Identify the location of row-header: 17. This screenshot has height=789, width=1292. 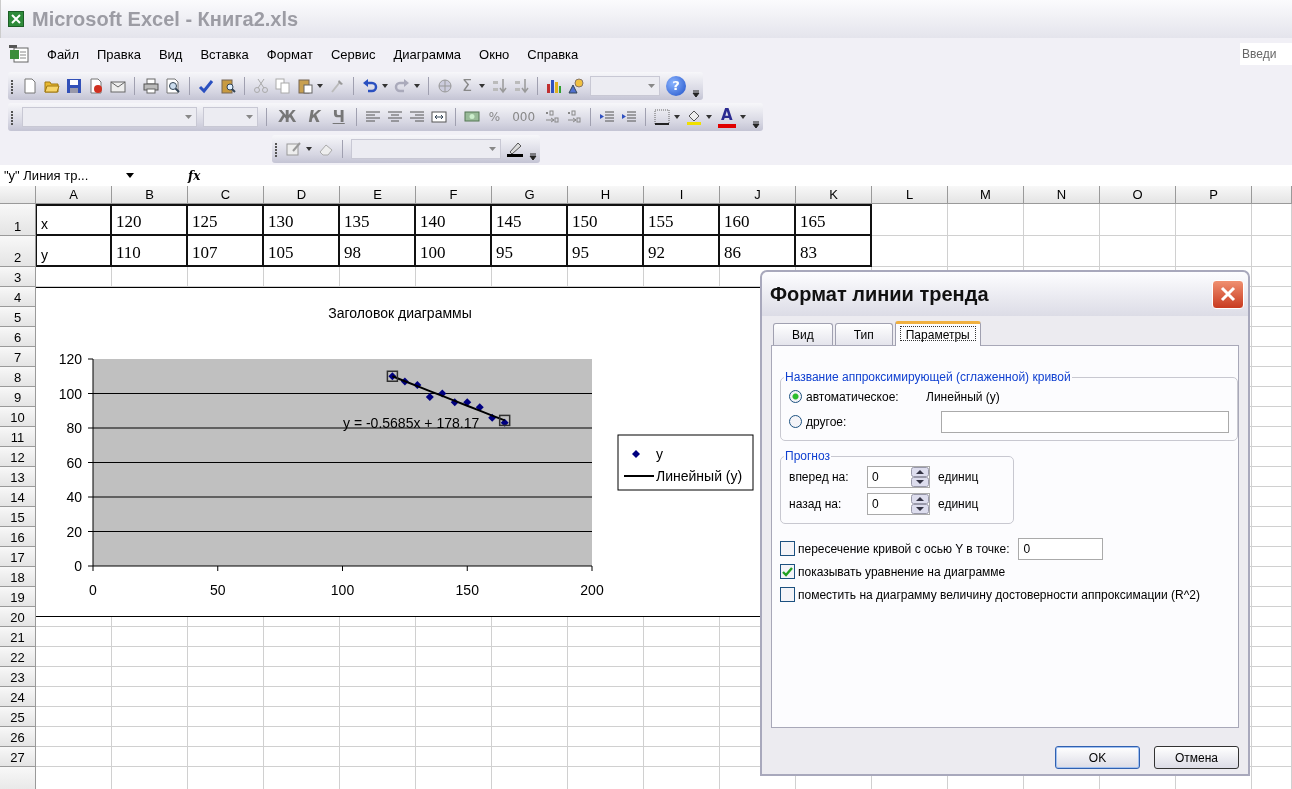
(18, 557).